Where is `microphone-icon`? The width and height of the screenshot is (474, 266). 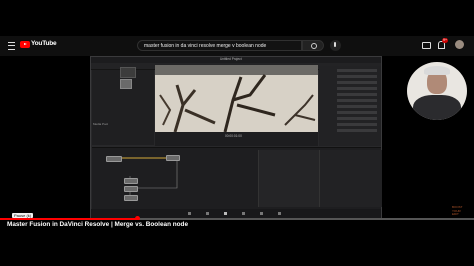
microphone-icon is located at coordinates (335, 44).